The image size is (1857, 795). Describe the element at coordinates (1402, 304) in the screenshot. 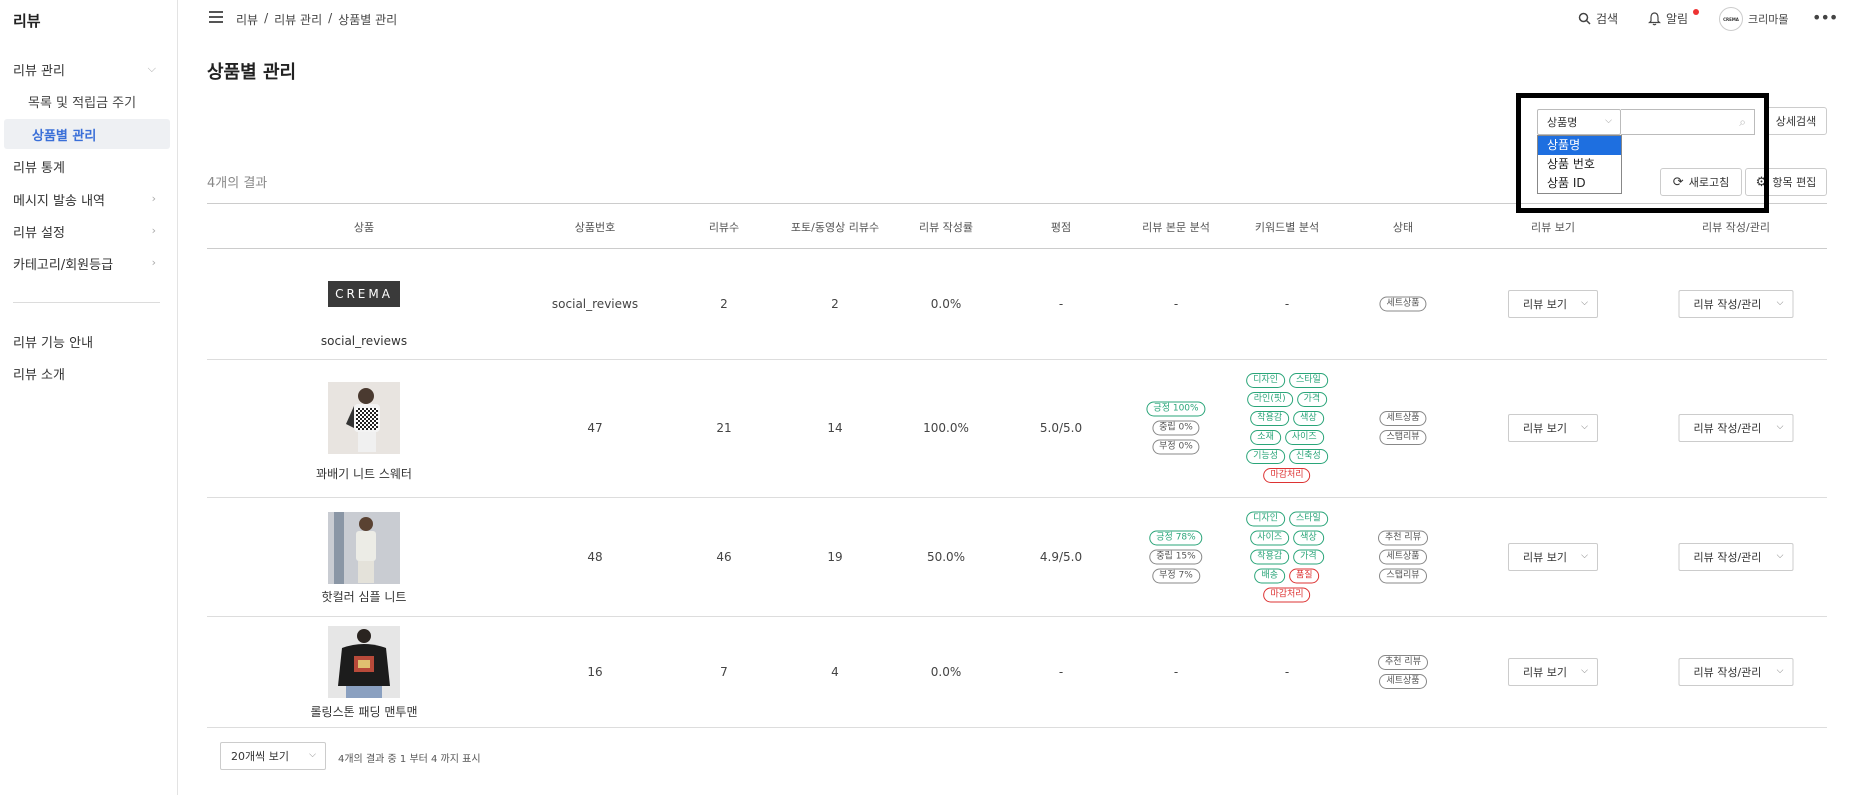

I see `status-tags: 세트상품` at that location.